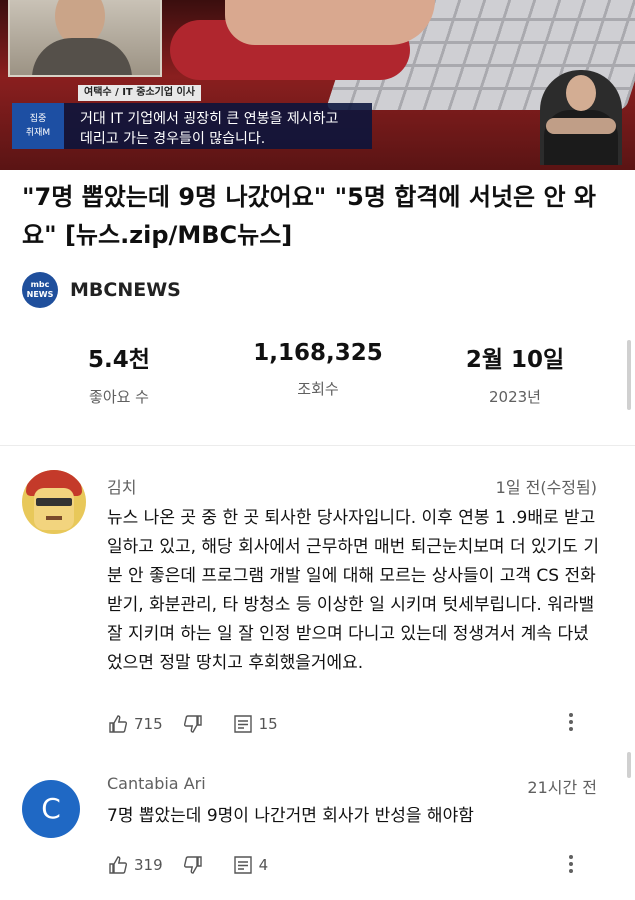 Image resolution: width=635 pixels, height=900 pixels. What do you see at coordinates (85, 38) in the screenshot?
I see `interviewee-inset` at bounding box center [85, 38].